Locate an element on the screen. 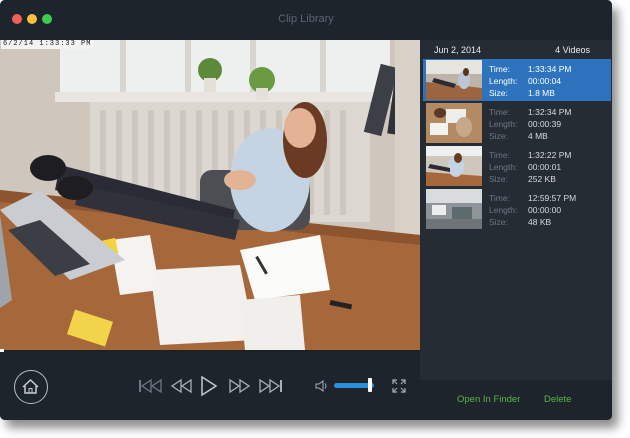 This screenshot has height=438, width=630. skip-to-start-icon is located at coordinates (151, 386).